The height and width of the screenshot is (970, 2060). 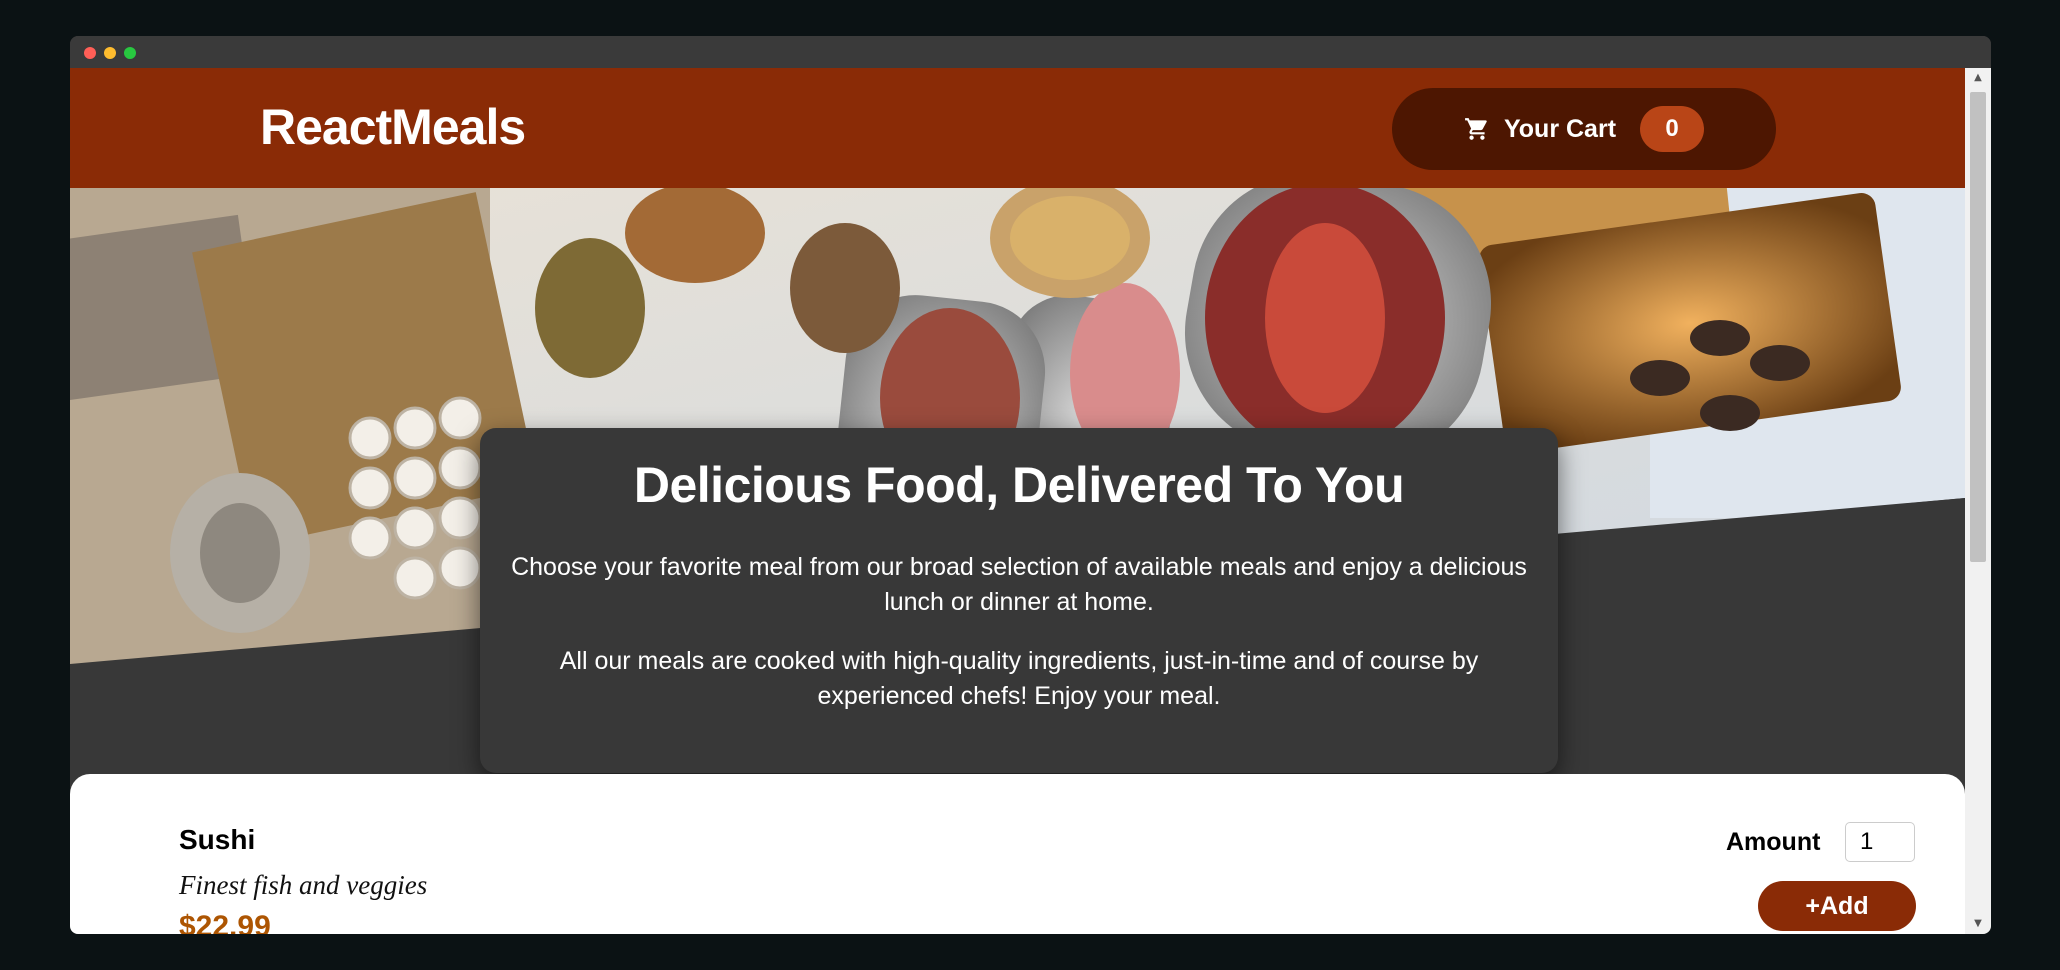 What do you see at coordinates (1978, 78) in the screenshot?
I see `scroll-up-arrow-icon: ▲` at bounding box center [1978, 78].